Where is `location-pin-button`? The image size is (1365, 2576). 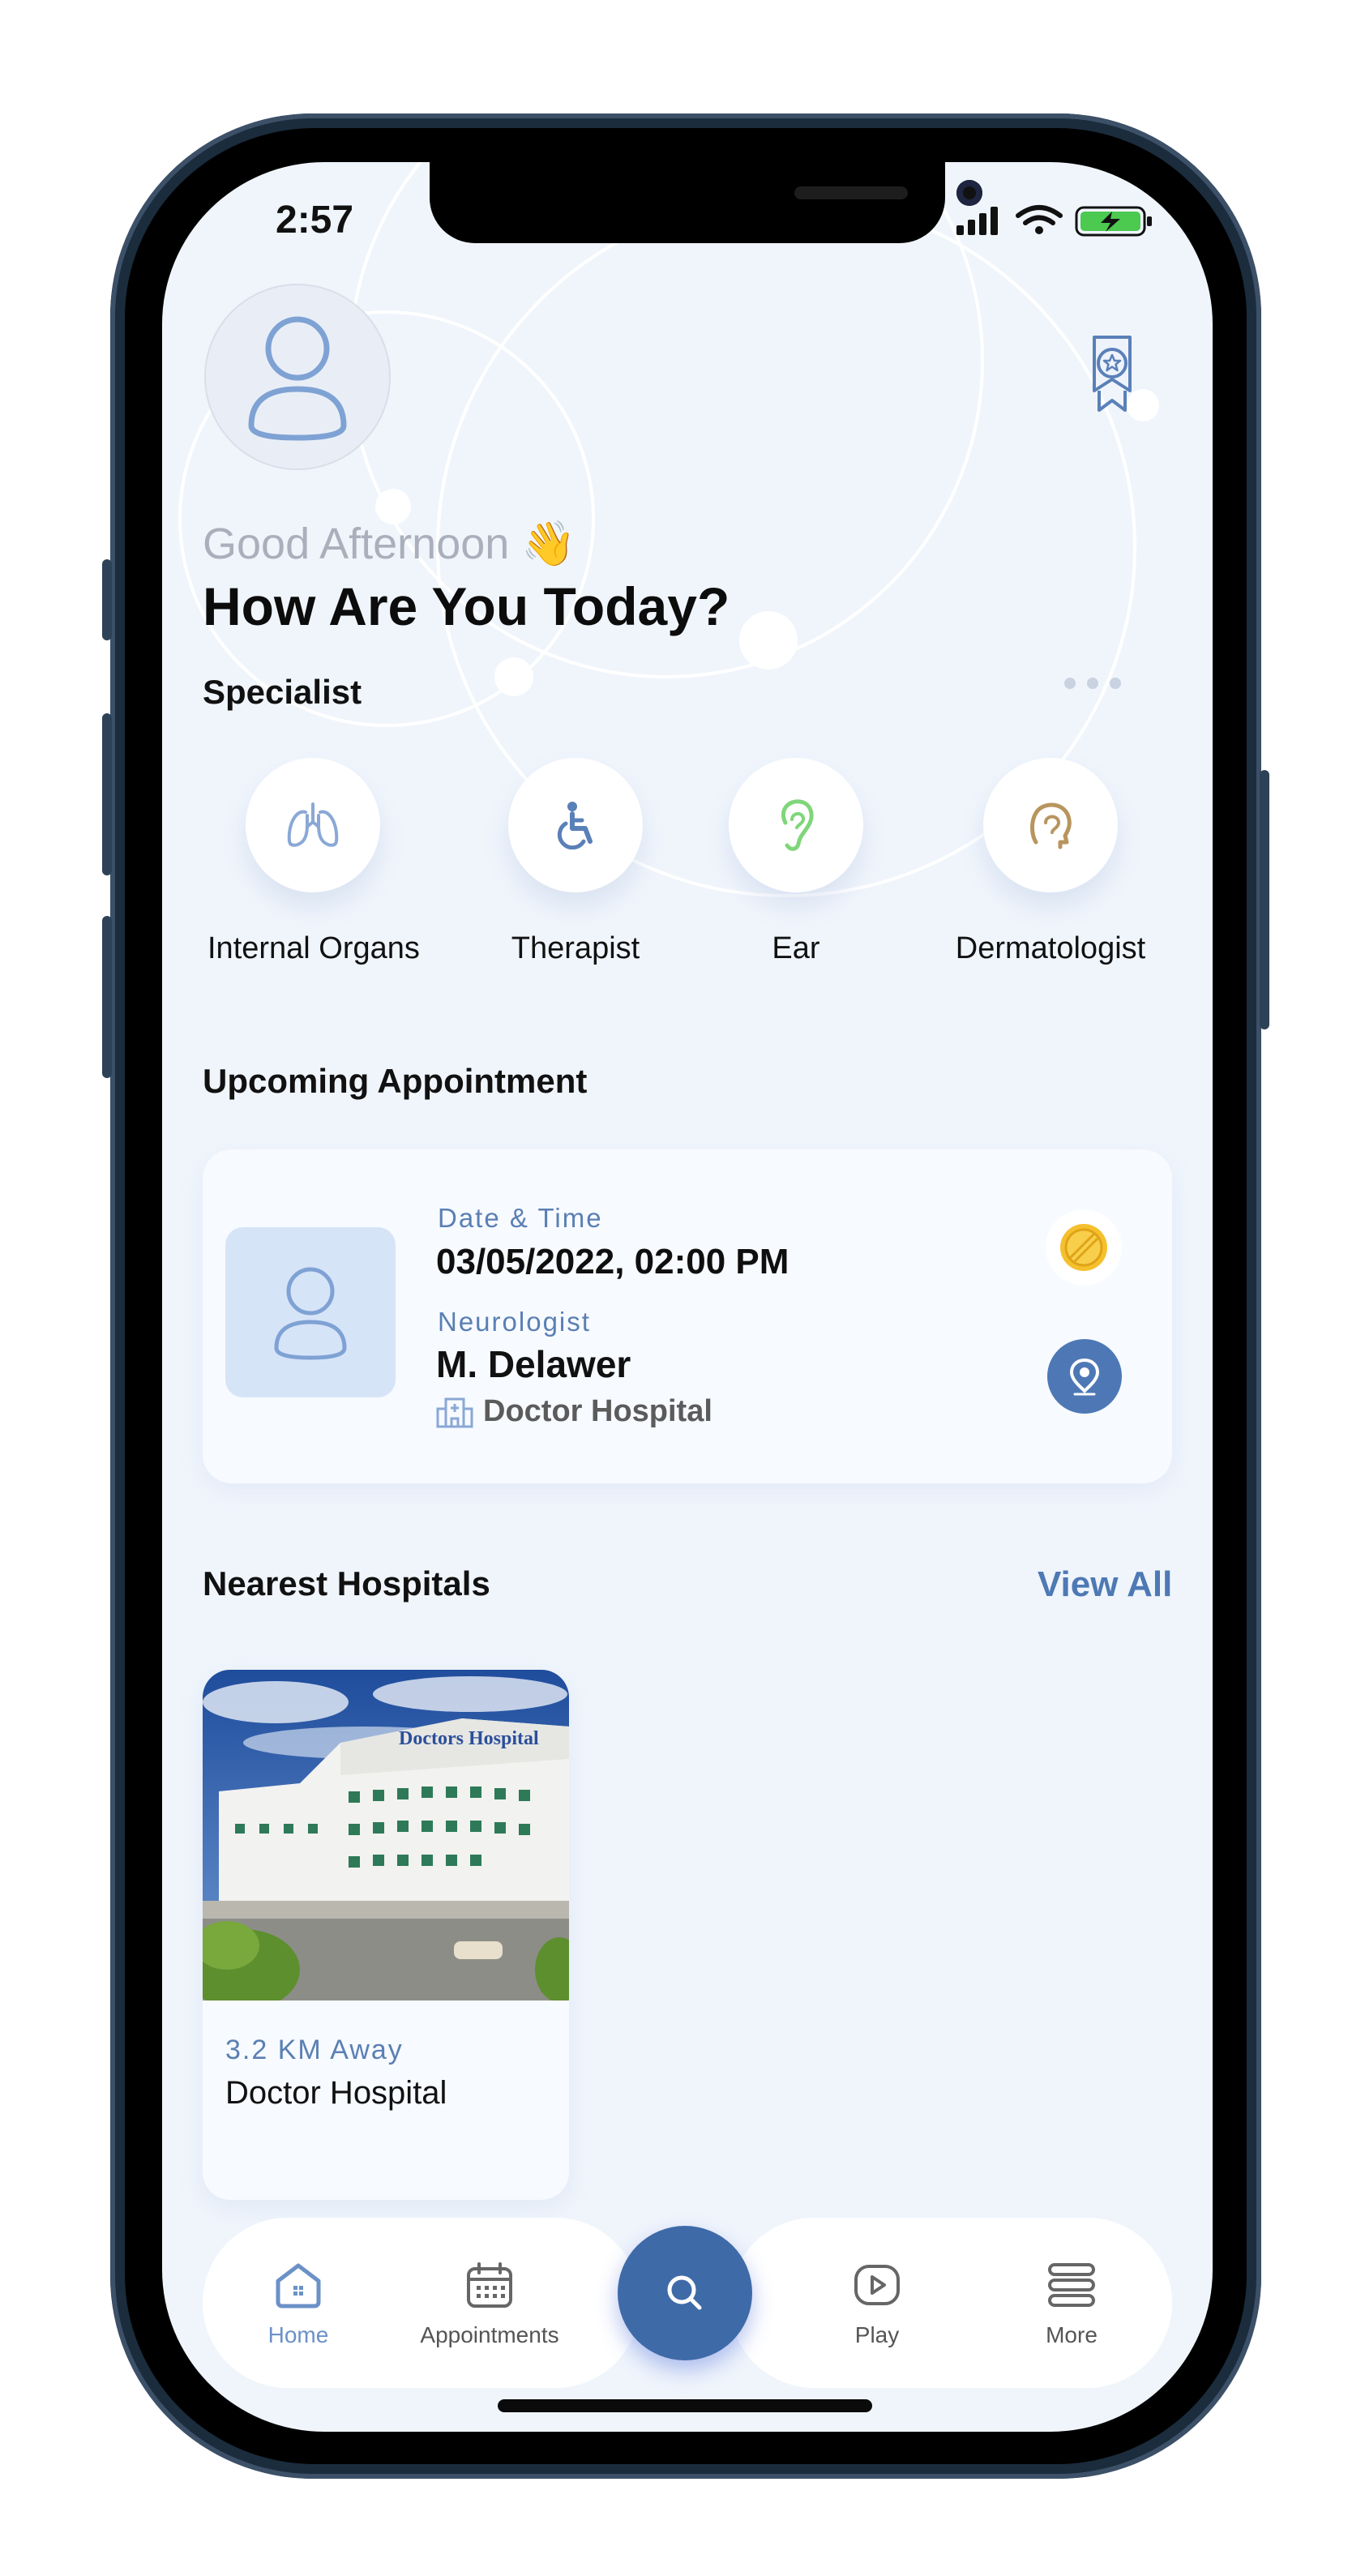
location-pin-button is located at coordinates (1084, 1376).